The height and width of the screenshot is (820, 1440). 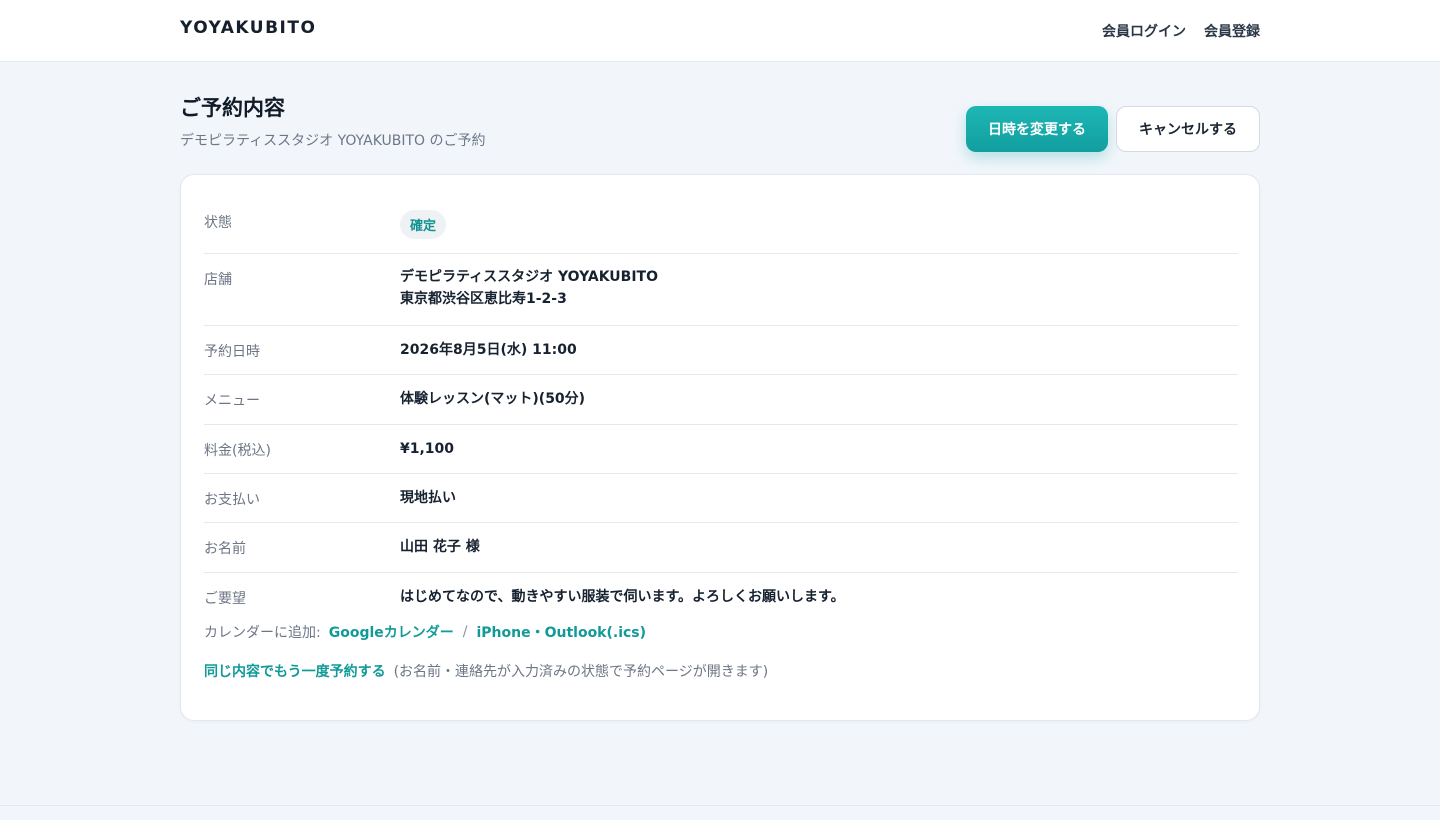 I want to click on status-badge: 確定, so click(x=423, y=224).